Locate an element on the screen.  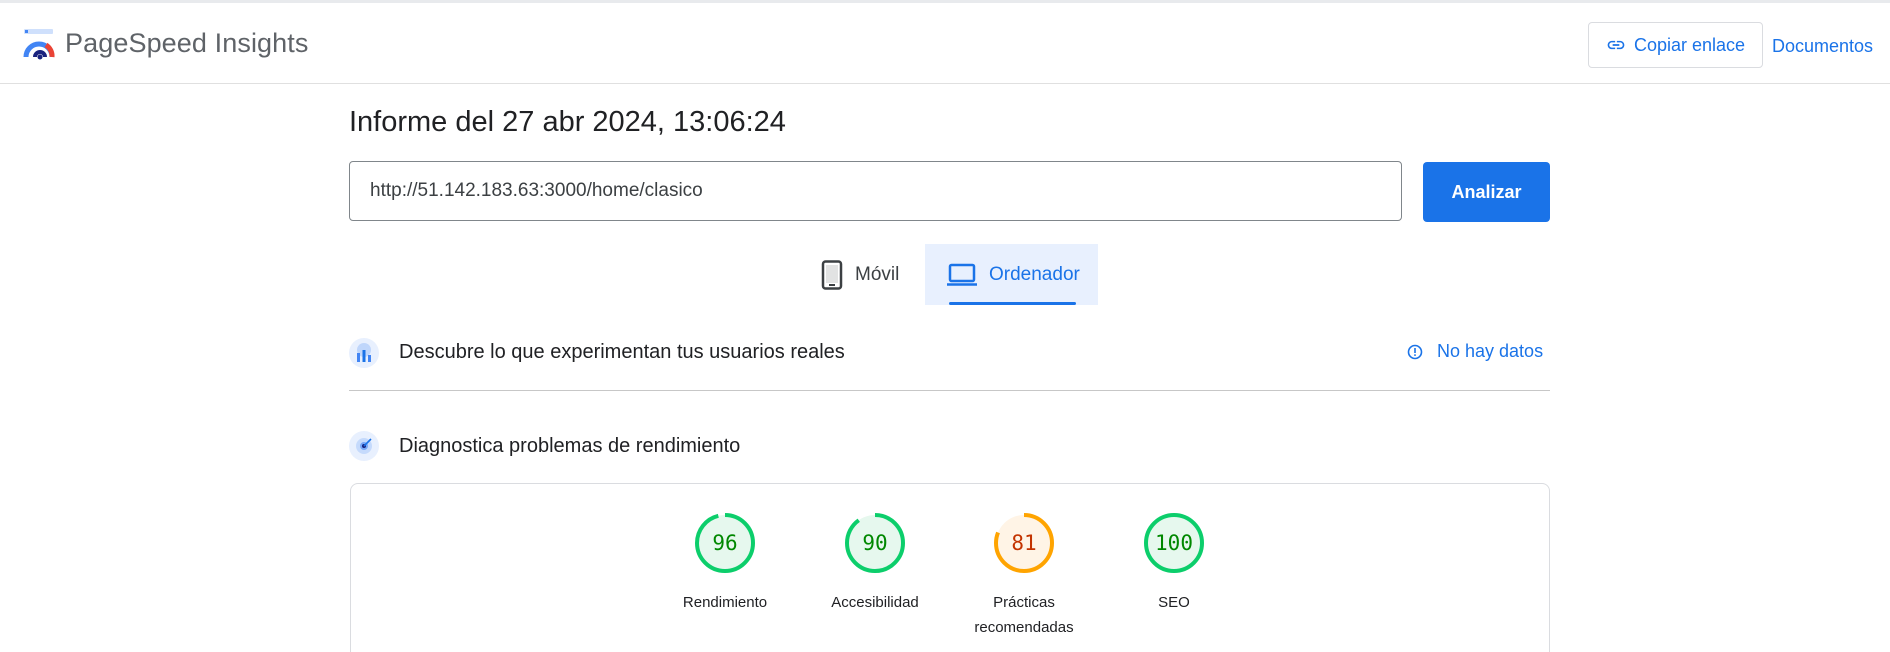
gauge-value: 100 is located at coordinates (1174, 543).